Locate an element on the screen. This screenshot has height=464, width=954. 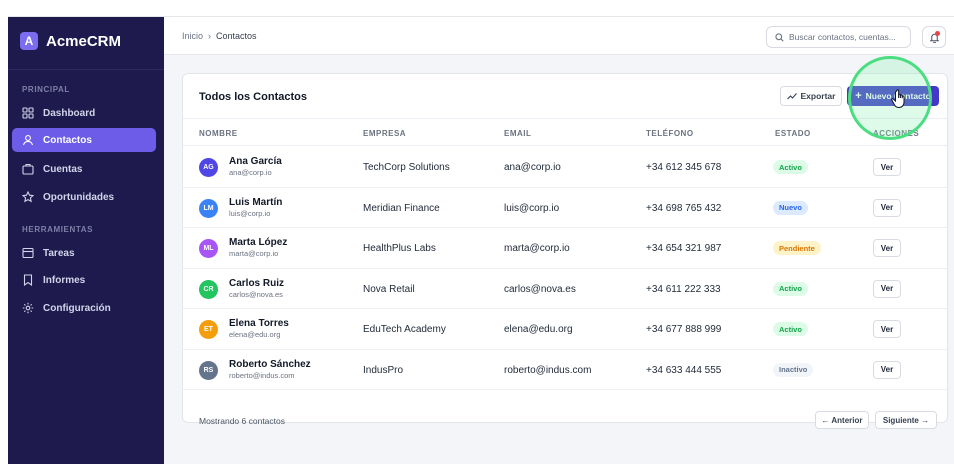
sidebar-item-contactos: Contactos is located at coordinates (84, 140).